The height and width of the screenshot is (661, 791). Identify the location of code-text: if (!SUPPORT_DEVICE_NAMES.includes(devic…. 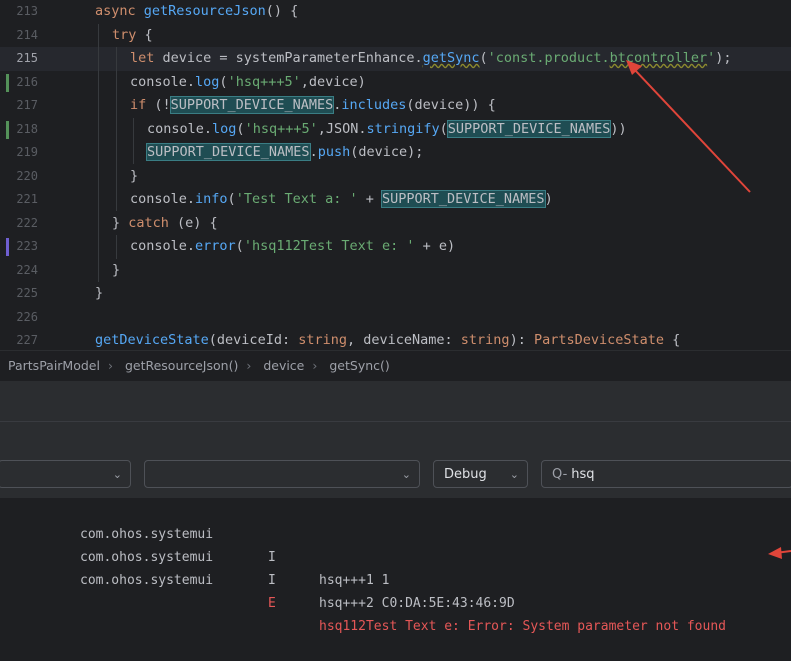
(313, 105).